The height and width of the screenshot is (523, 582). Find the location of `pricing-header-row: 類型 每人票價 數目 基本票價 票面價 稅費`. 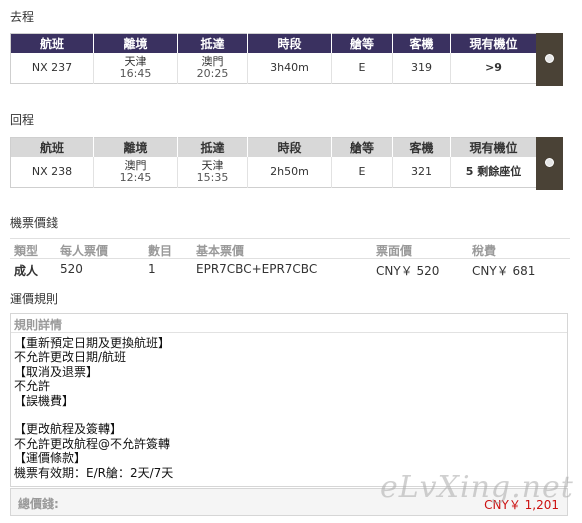

pricing-header-row: 類型 每人票價 數目 基本票價 票面價 稅費 is located at coordinates (294, 250).